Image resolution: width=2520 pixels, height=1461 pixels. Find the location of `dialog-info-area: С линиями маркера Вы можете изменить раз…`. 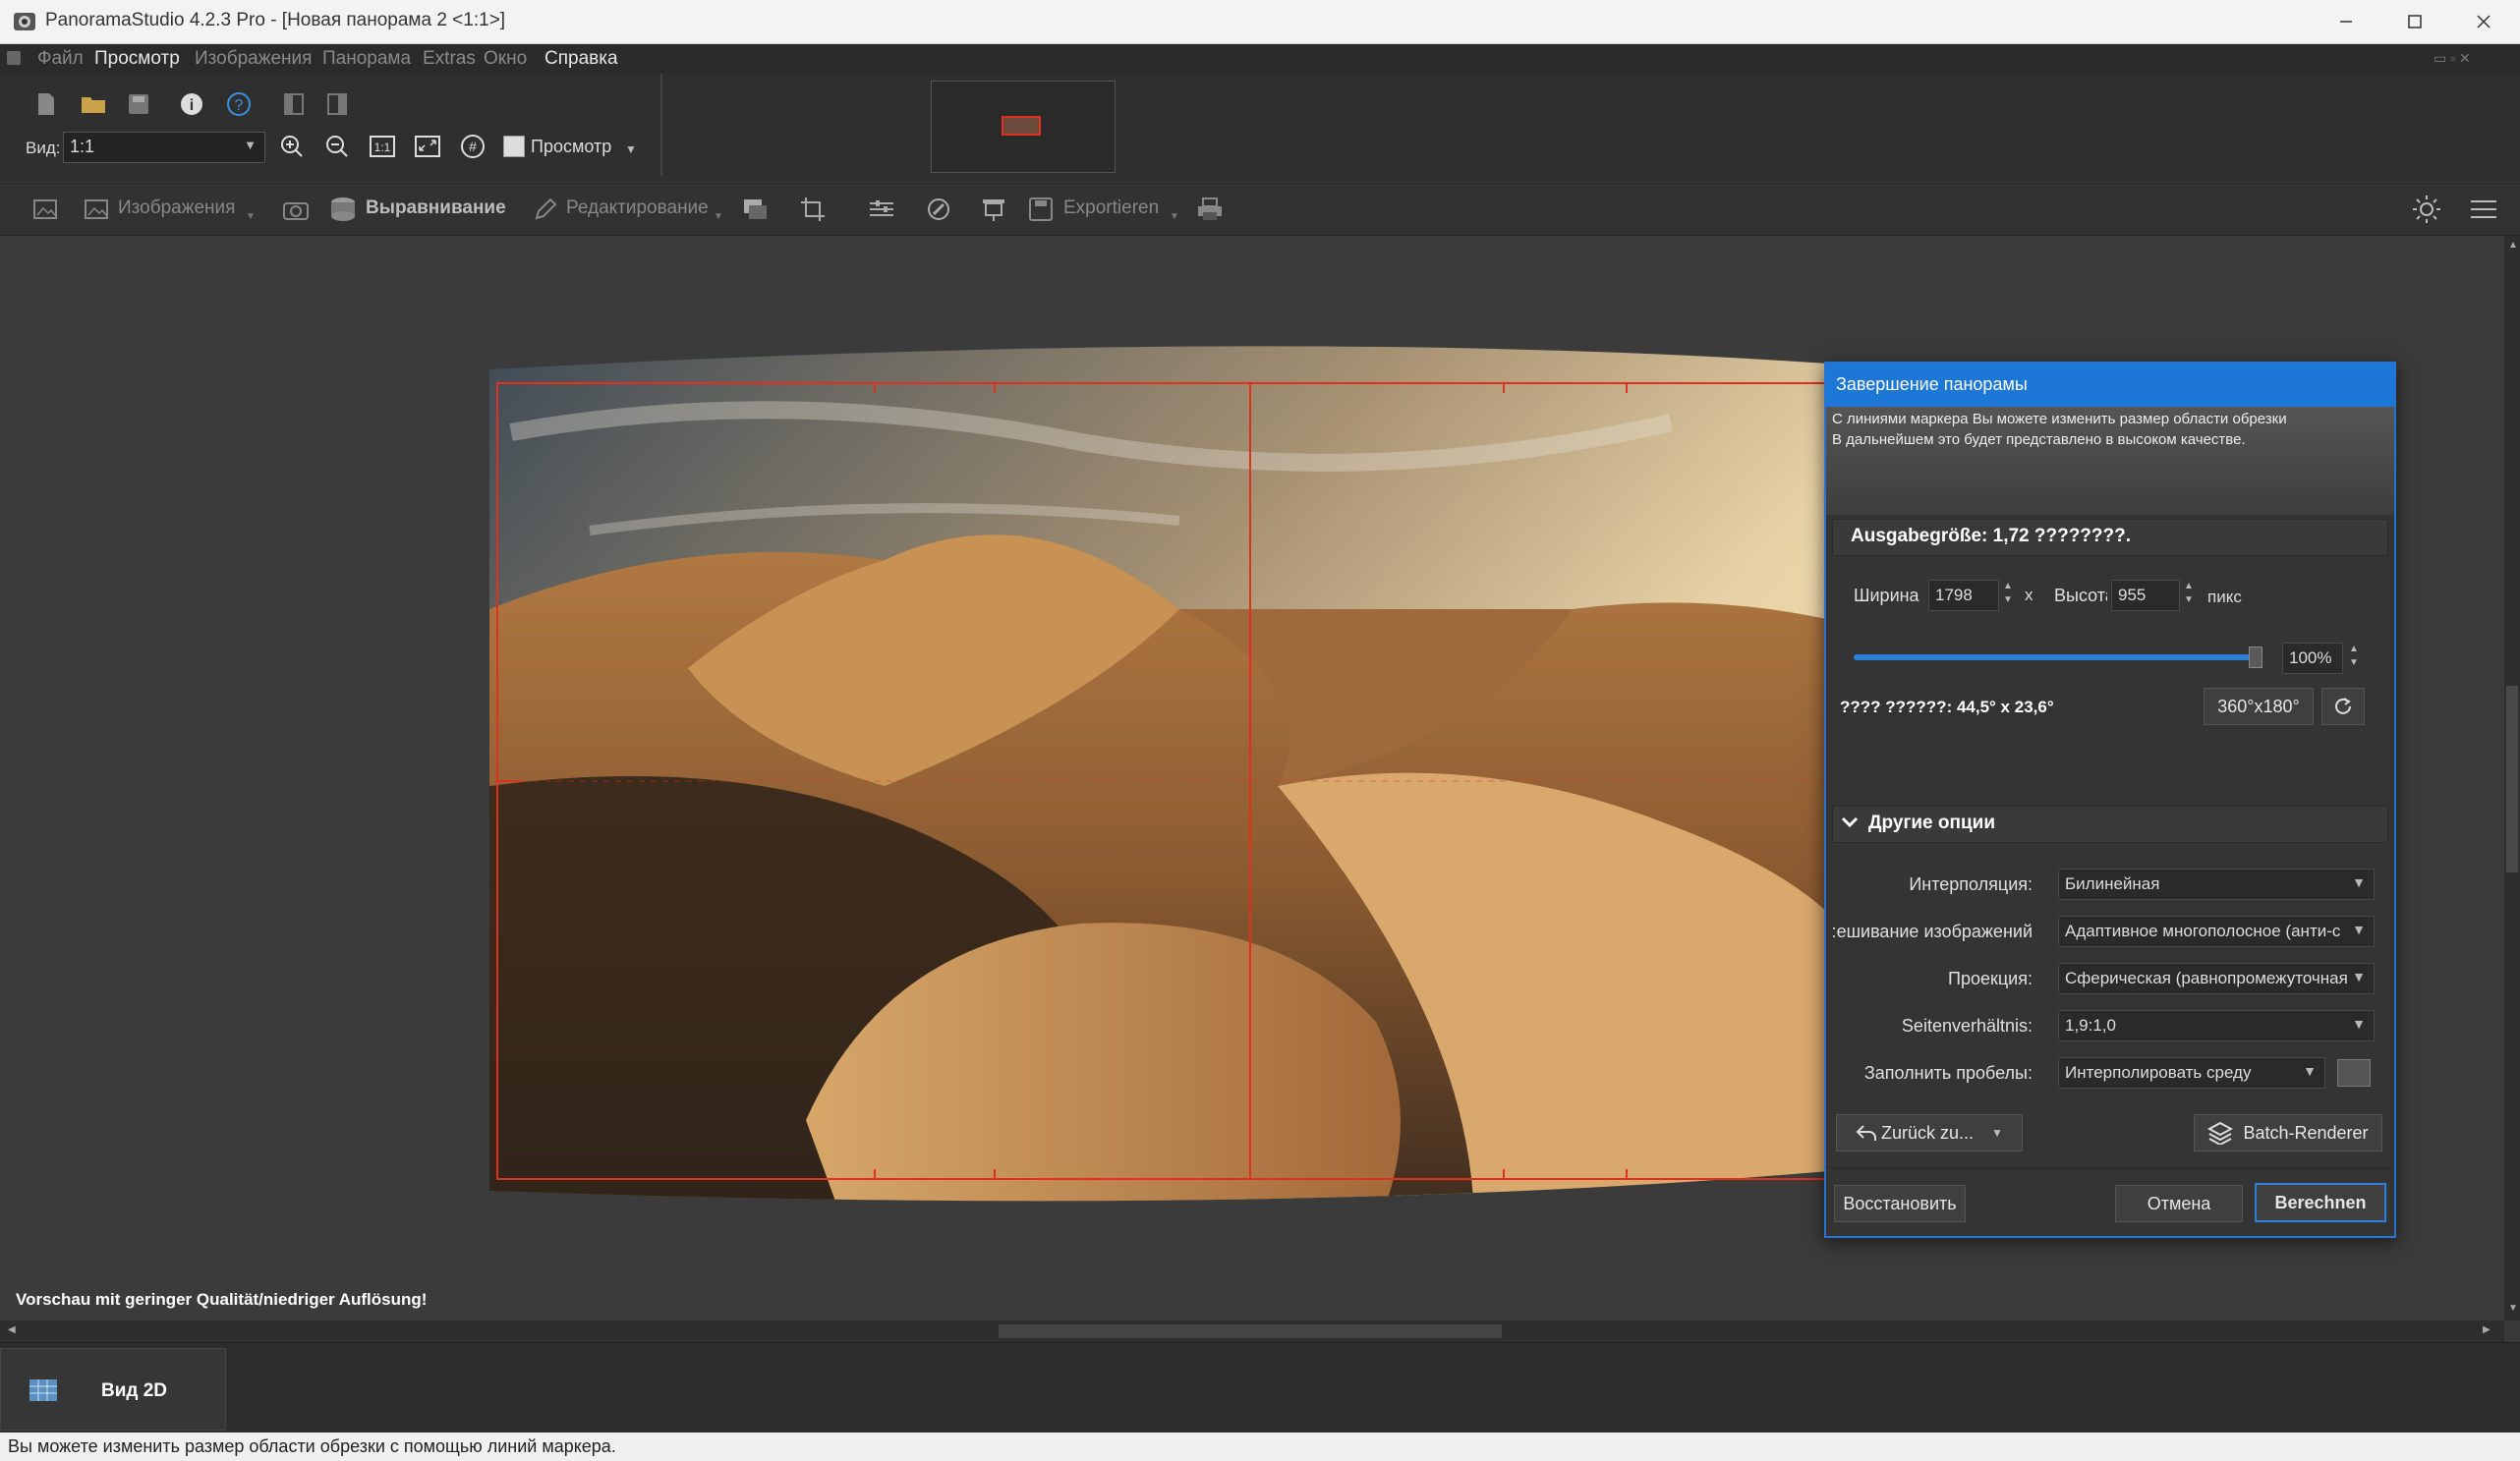

dialog-info-area: С линиями маркера Вы можете изменить раз… is located at coordinates (2110, 461).